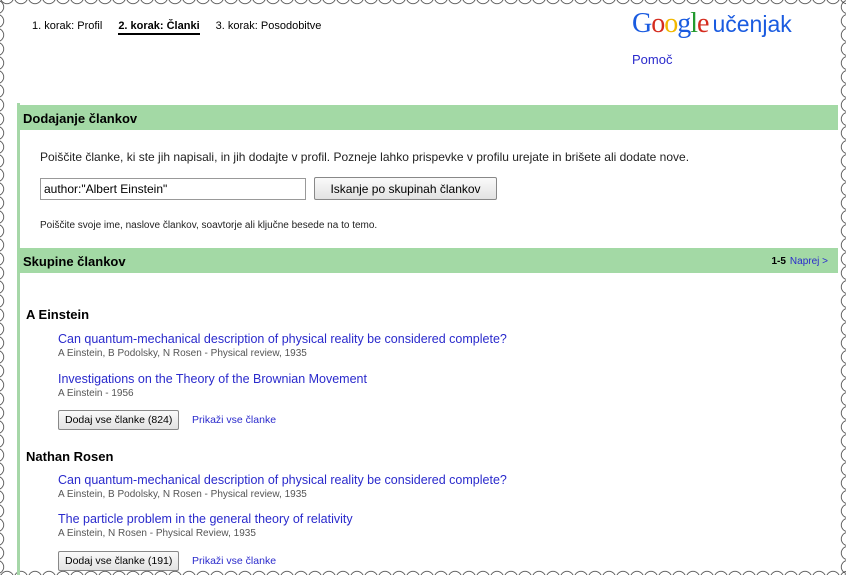 The height and width of the screenshot is (575, 846). What do you see at coordinates (80, 118) in the screenshot?
I see `section-title: Dodajanje člankov` at bounding box center [80, 118].